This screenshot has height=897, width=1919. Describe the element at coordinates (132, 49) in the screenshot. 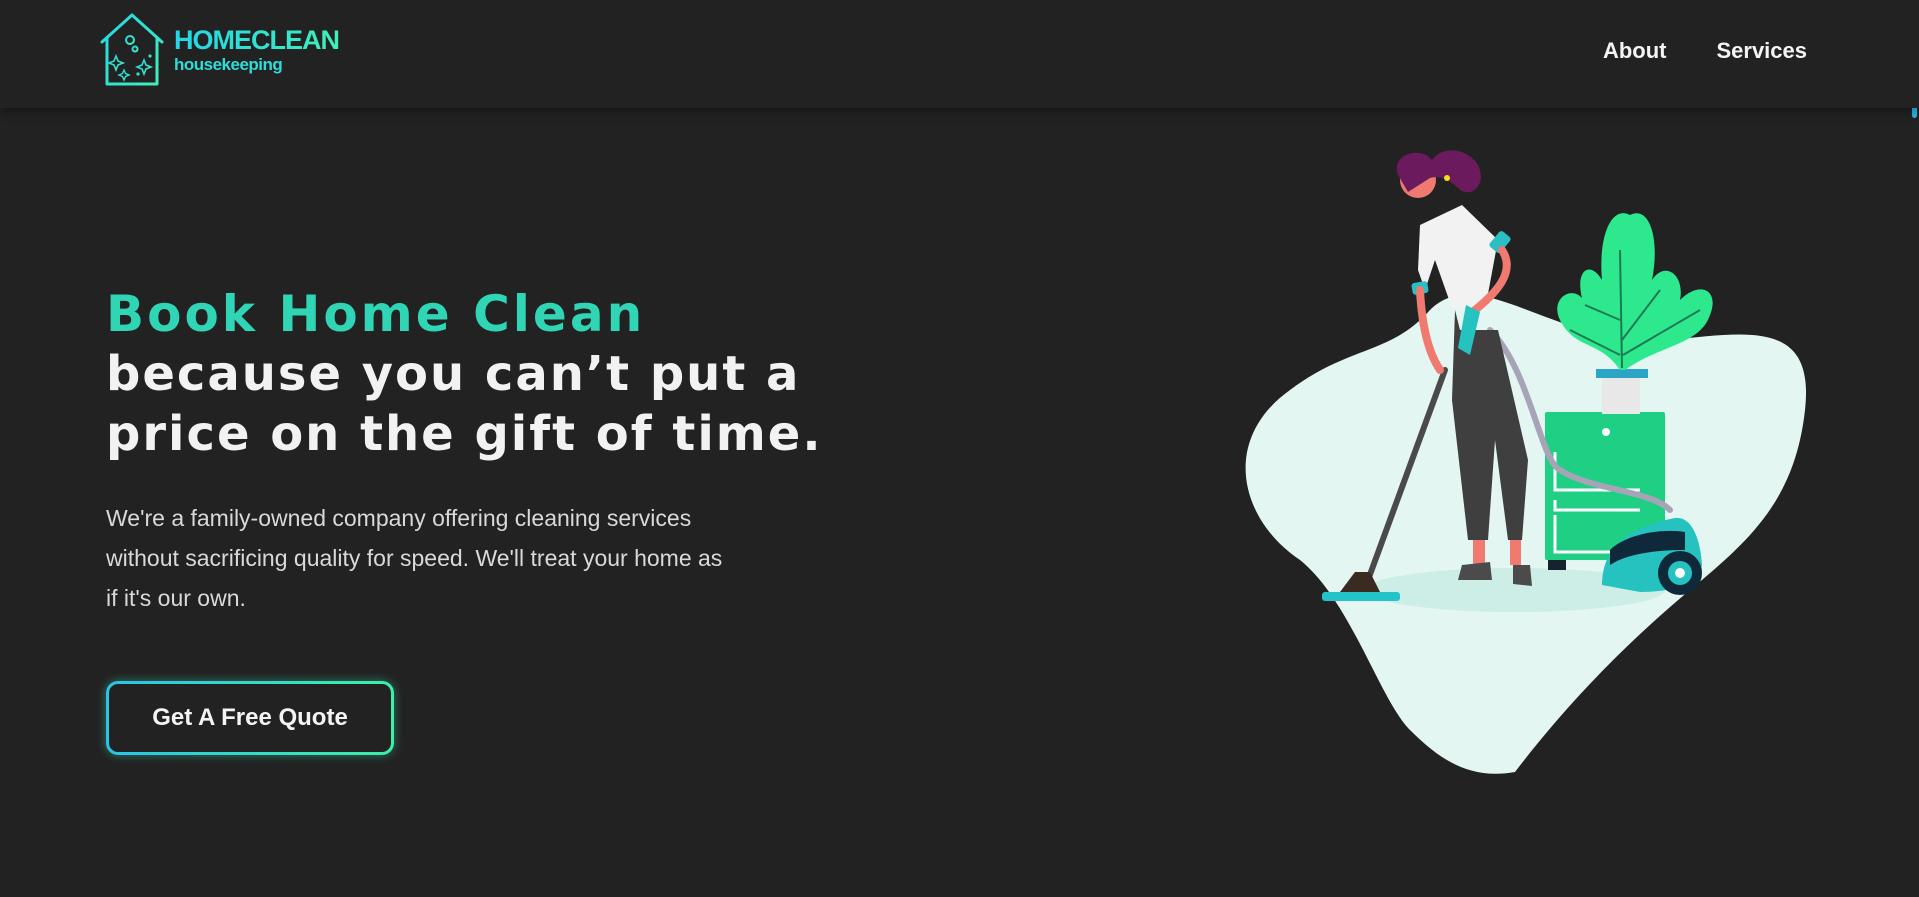

I see `house-sparkle-icon` at that location.